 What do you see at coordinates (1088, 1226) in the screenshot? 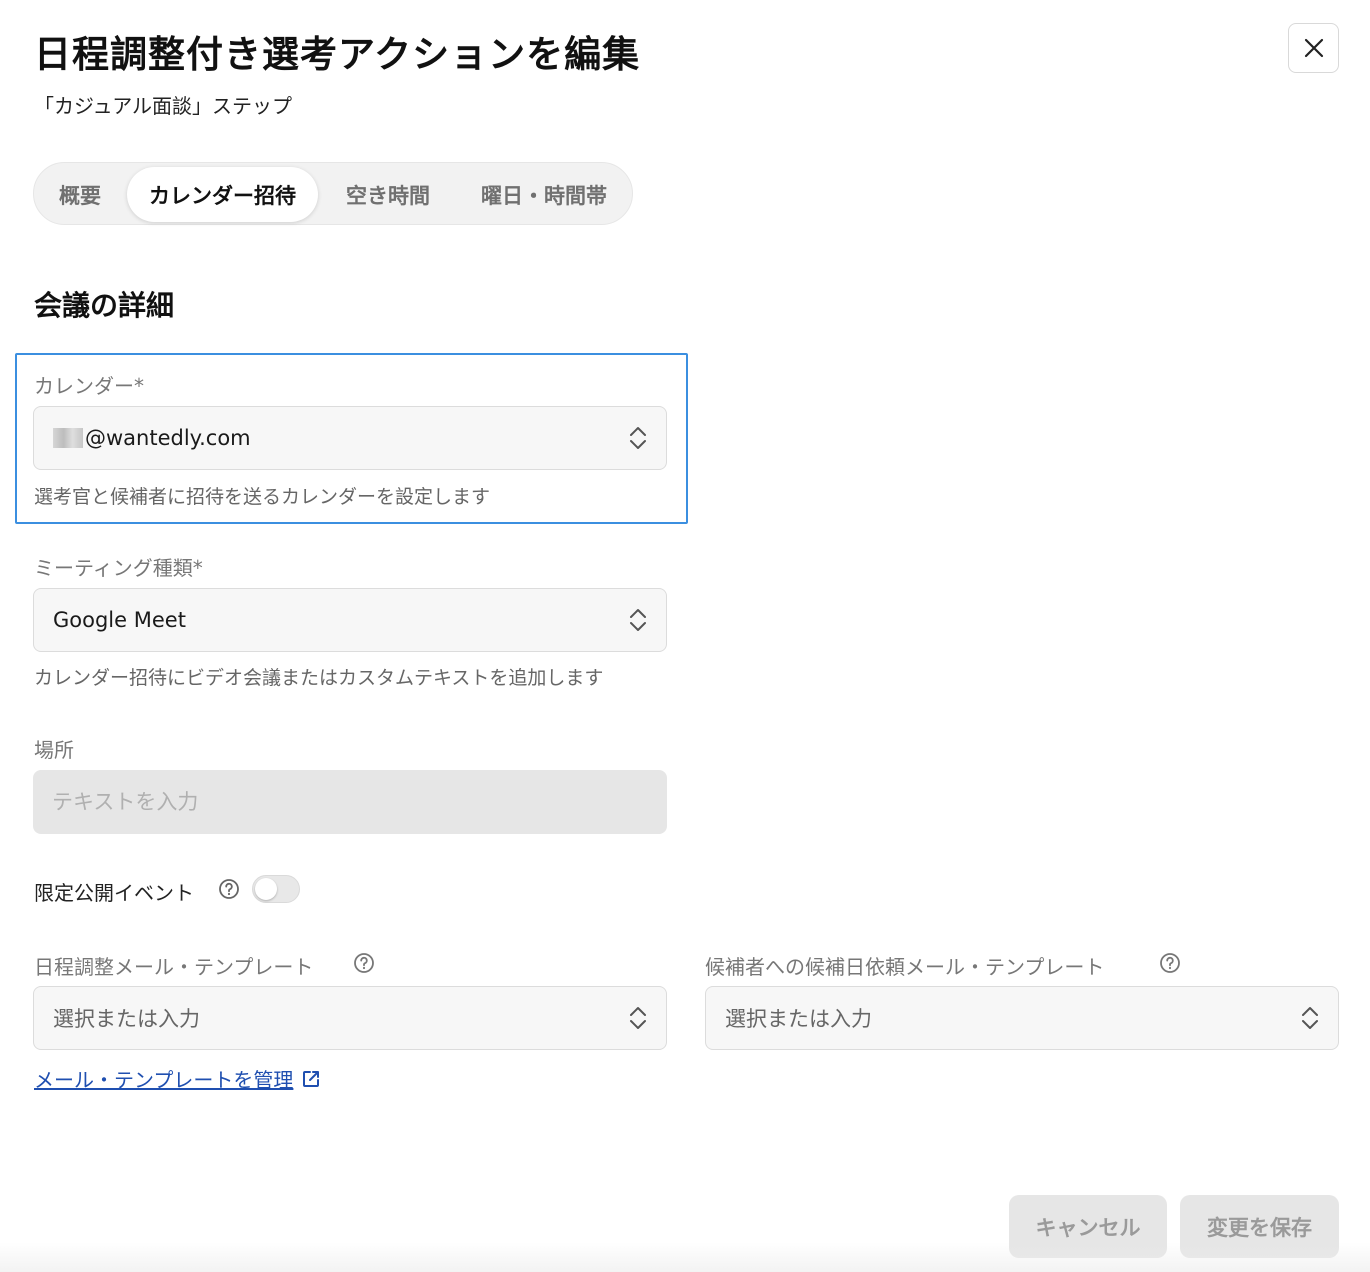
I see `cancel-button: キャンセル` at bounding box center [1088, 1226].